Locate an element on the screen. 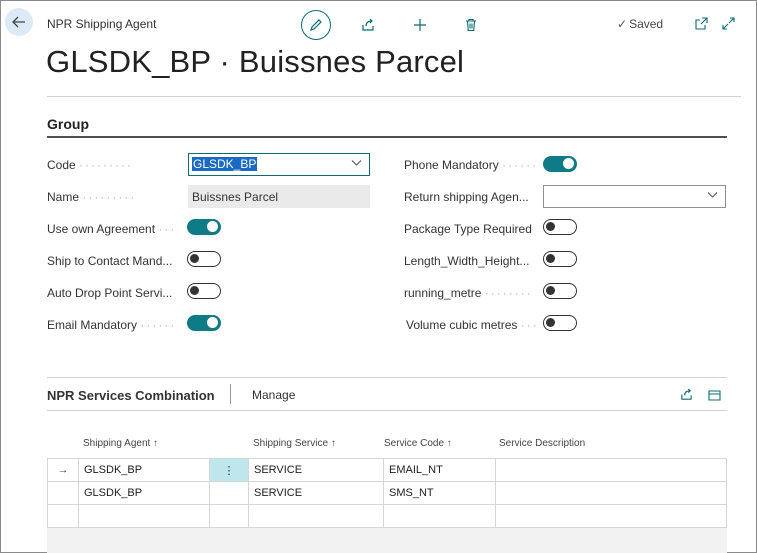 The width and height of the screenshot is (757, 553). volume-cubic-metres-toggle is located at coordinates (560, 323).